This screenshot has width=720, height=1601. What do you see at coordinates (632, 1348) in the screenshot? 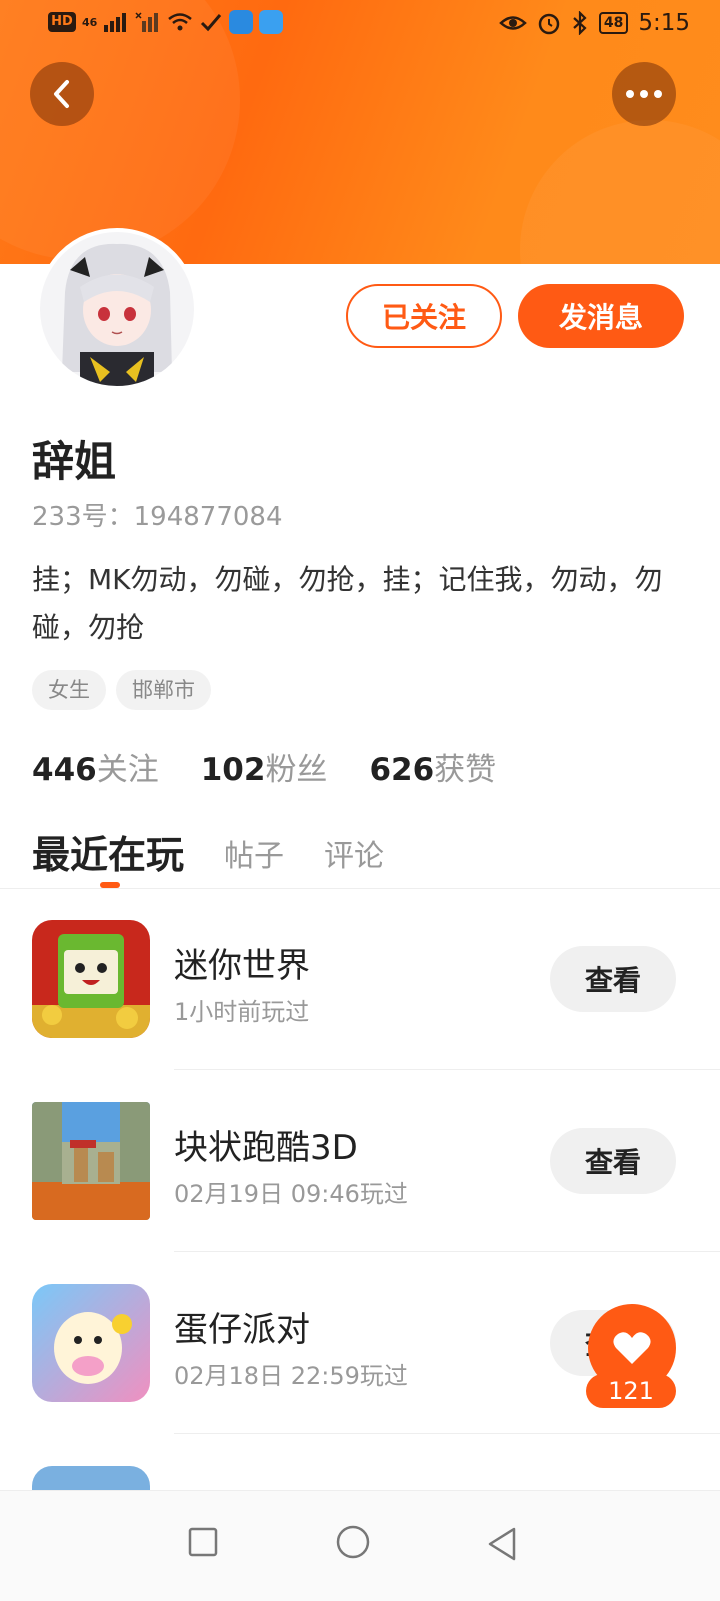
I see `heart-icon` at bounding box center [632, 1348].